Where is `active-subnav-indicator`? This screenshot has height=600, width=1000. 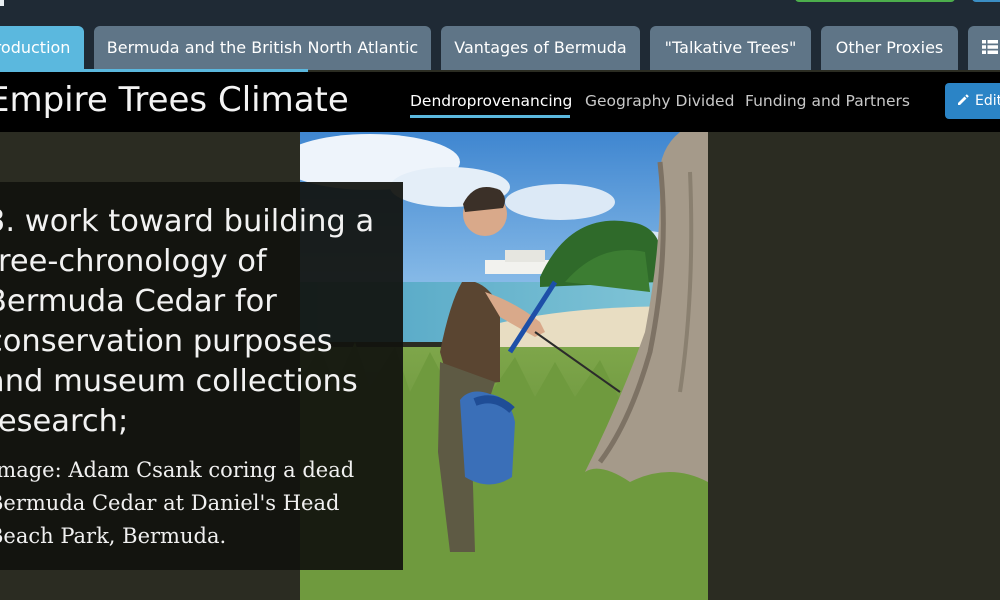 active-subnav-indicator is located at coordinates (490, 116).